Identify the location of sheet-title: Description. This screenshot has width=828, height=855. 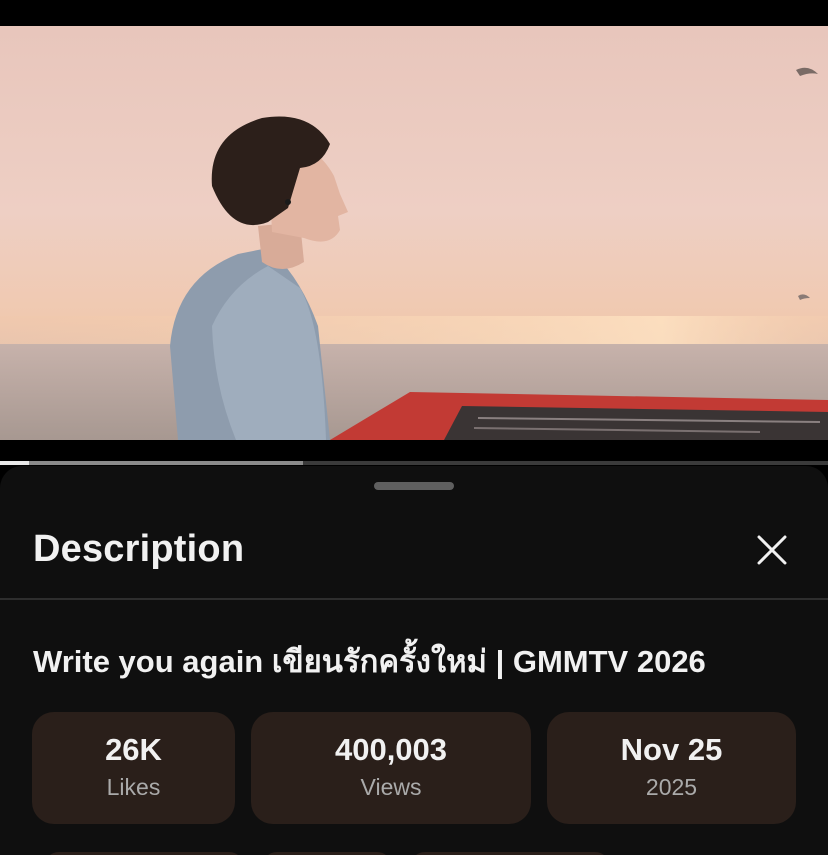
(139, 549).